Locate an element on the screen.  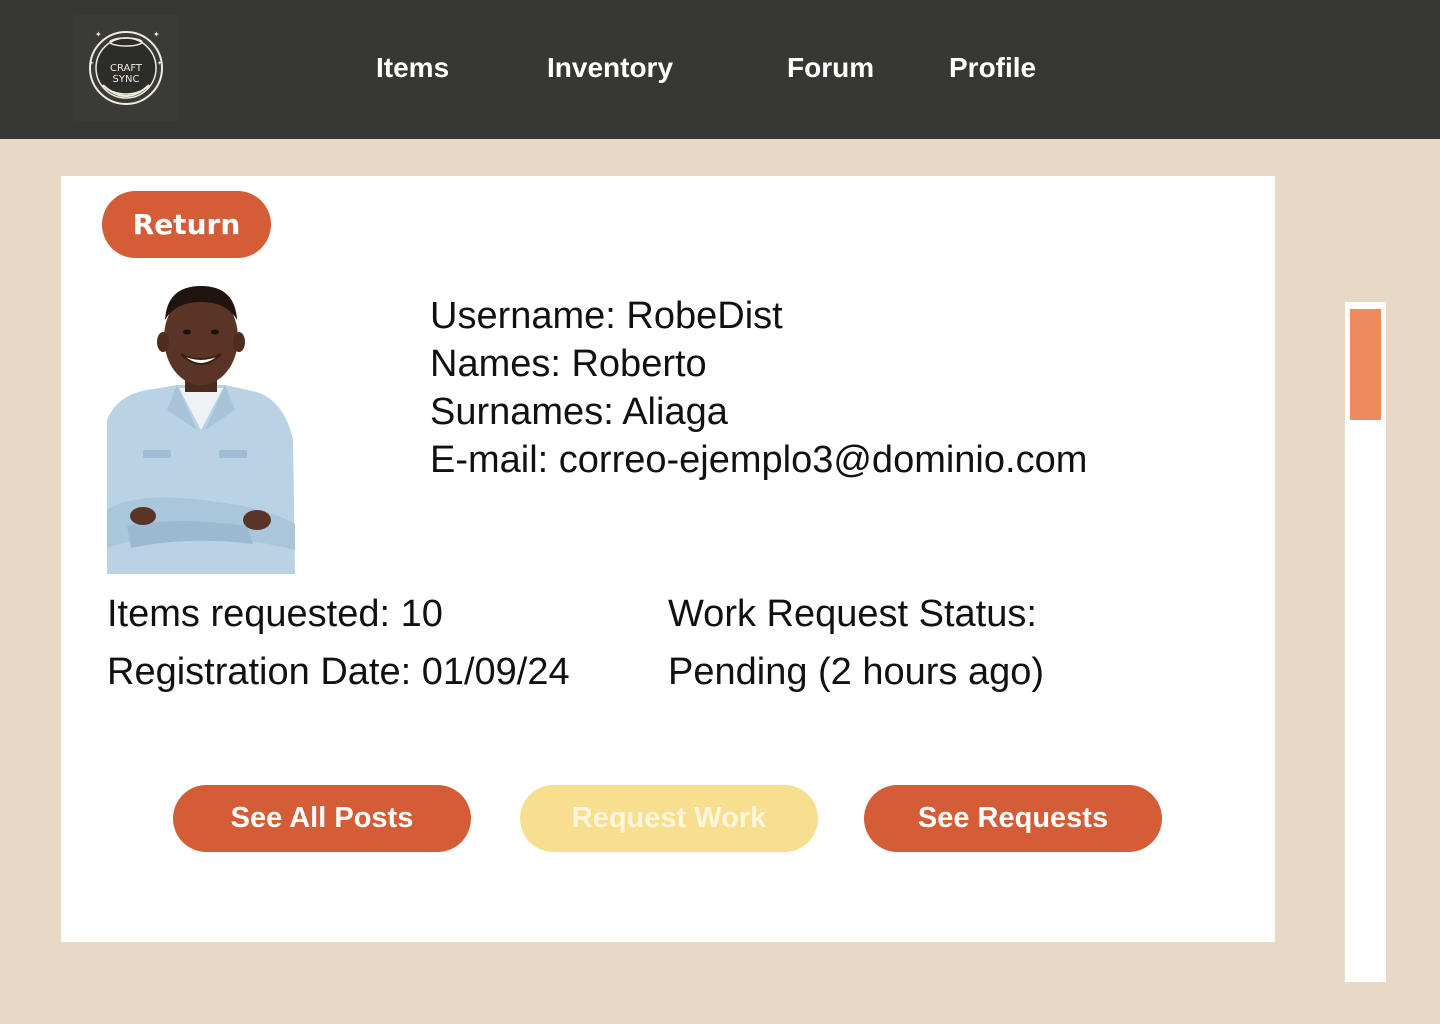
see-all-posts-button: See All Posts is located at coordinates (322, 818).